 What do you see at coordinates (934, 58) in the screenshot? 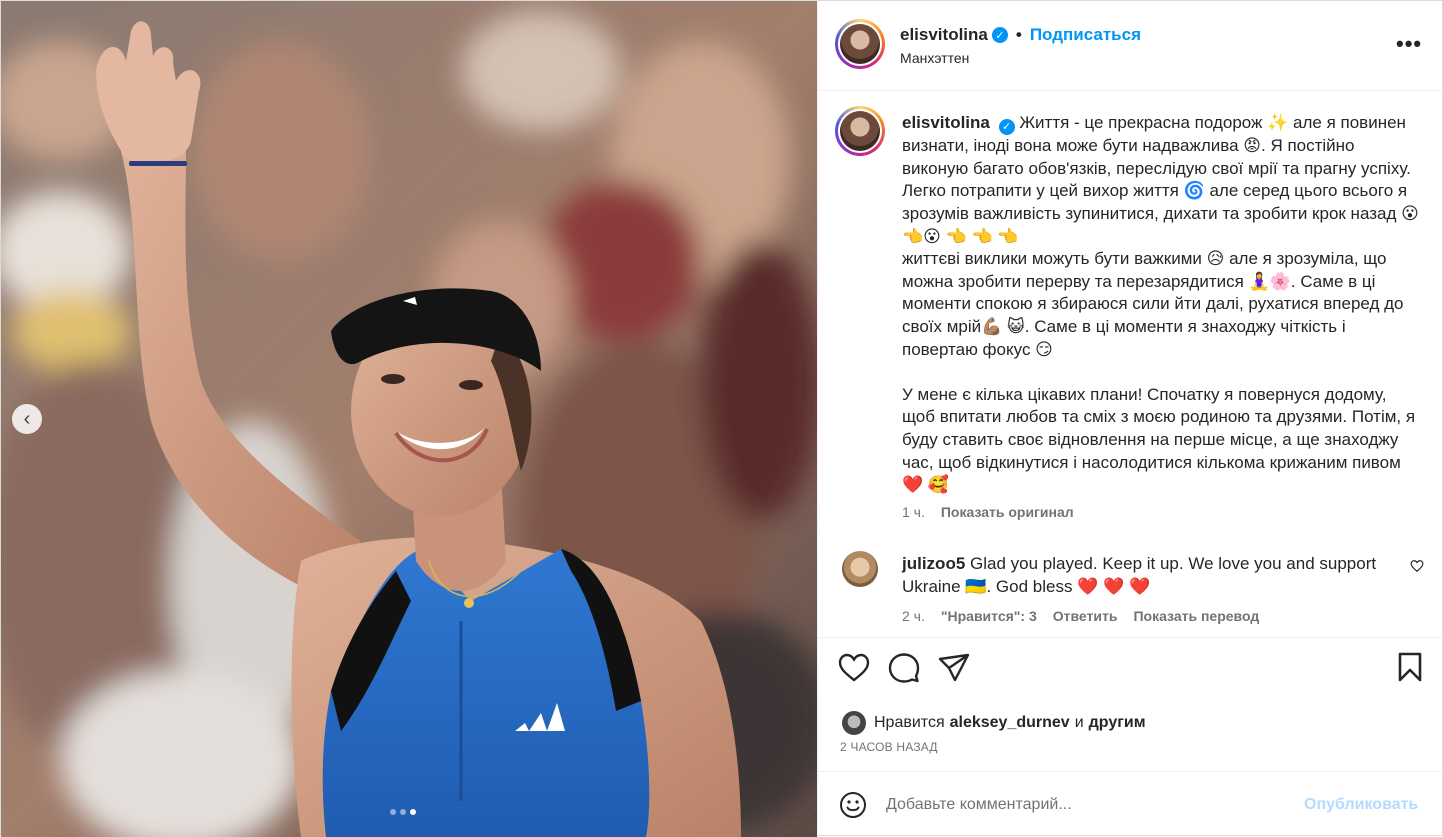
I see `post-location: Манхэттен` at bounding box center [934, 58].